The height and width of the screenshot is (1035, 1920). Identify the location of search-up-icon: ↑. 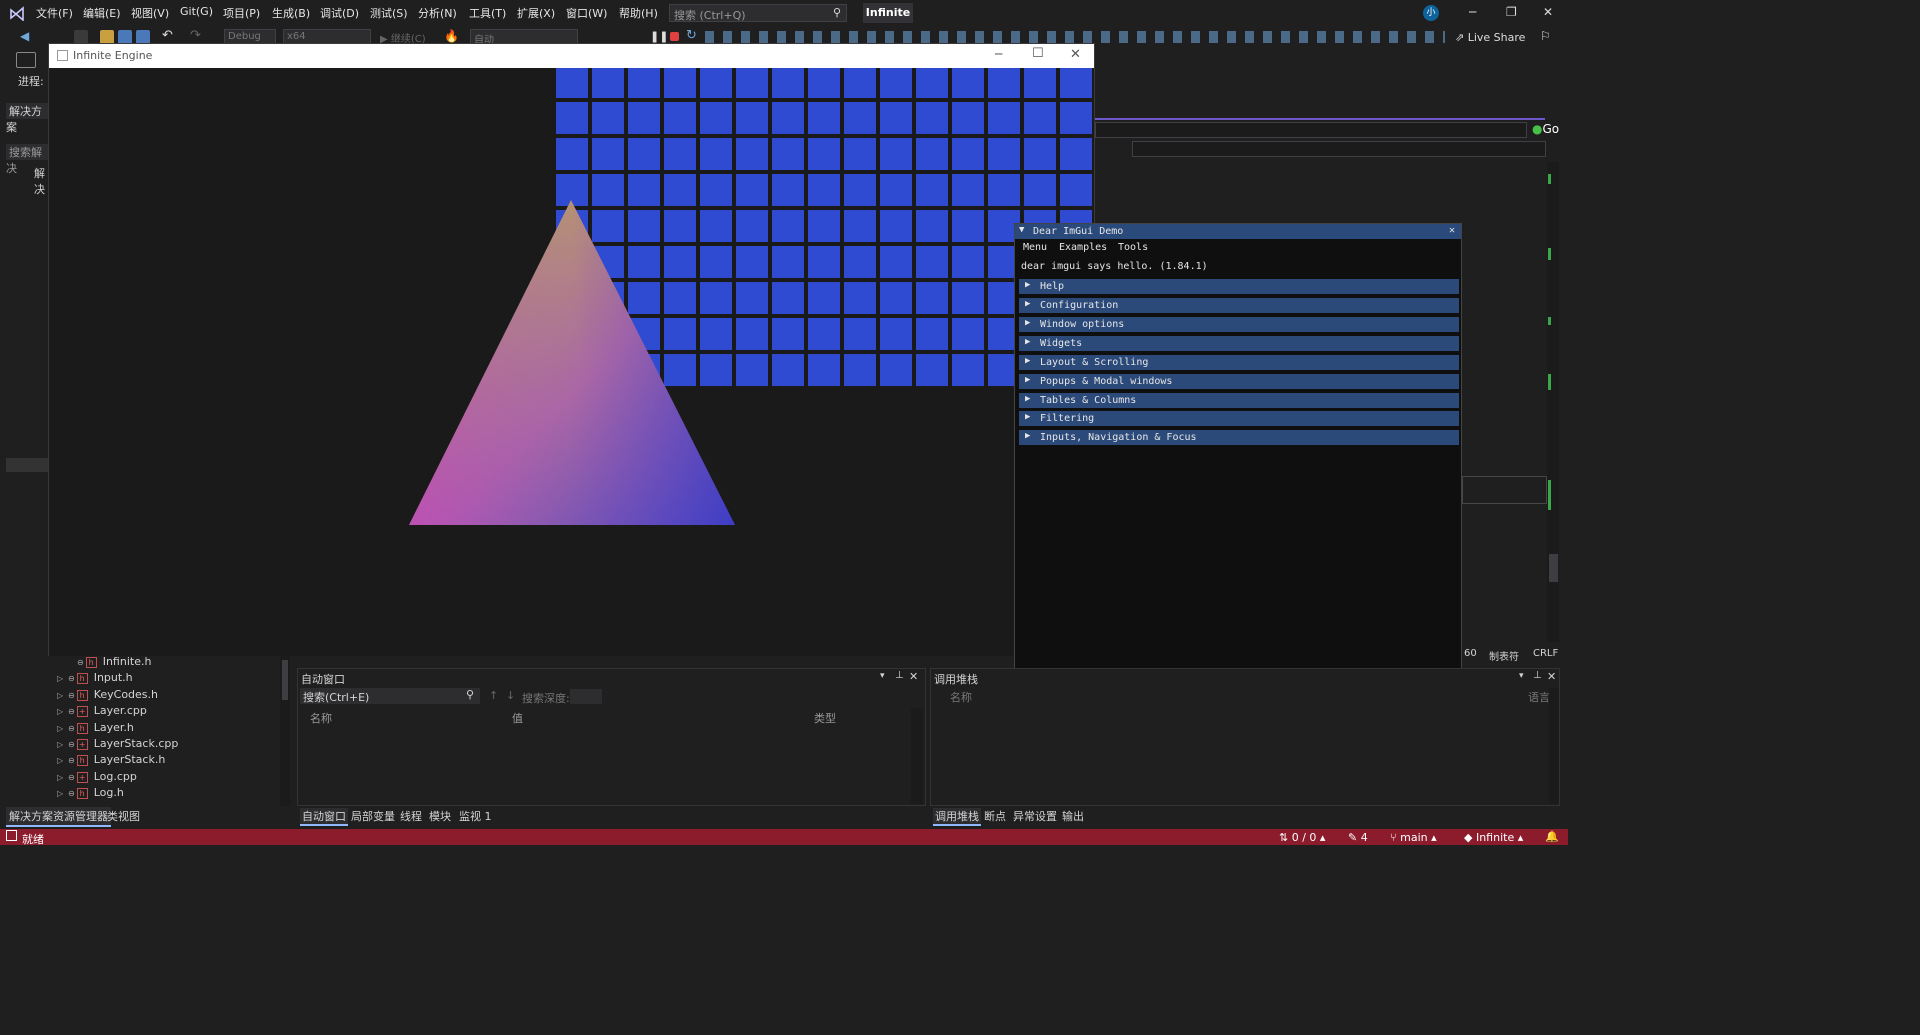
(493, 695).